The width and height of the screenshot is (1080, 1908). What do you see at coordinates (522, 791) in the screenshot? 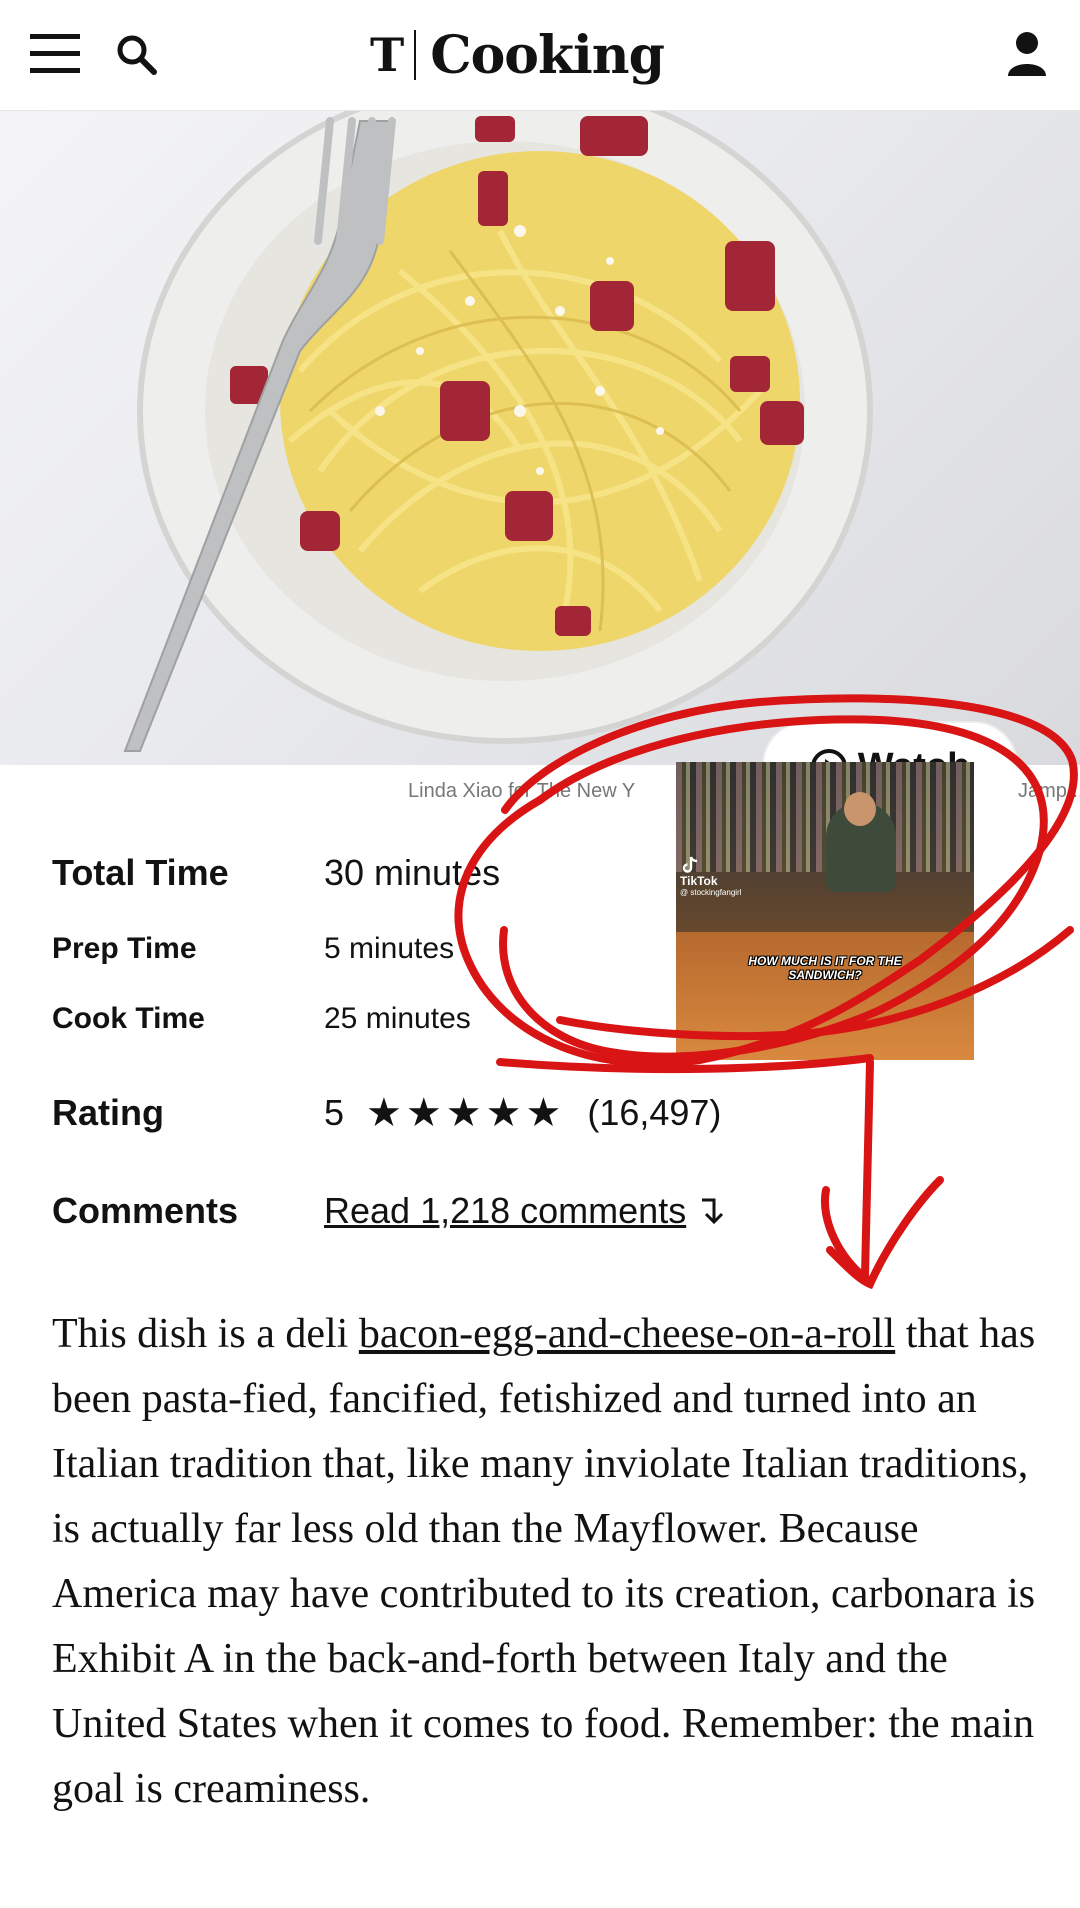
I see `photo-credit: Linda Xiao for The New Y` at bounding box center [522, 791].